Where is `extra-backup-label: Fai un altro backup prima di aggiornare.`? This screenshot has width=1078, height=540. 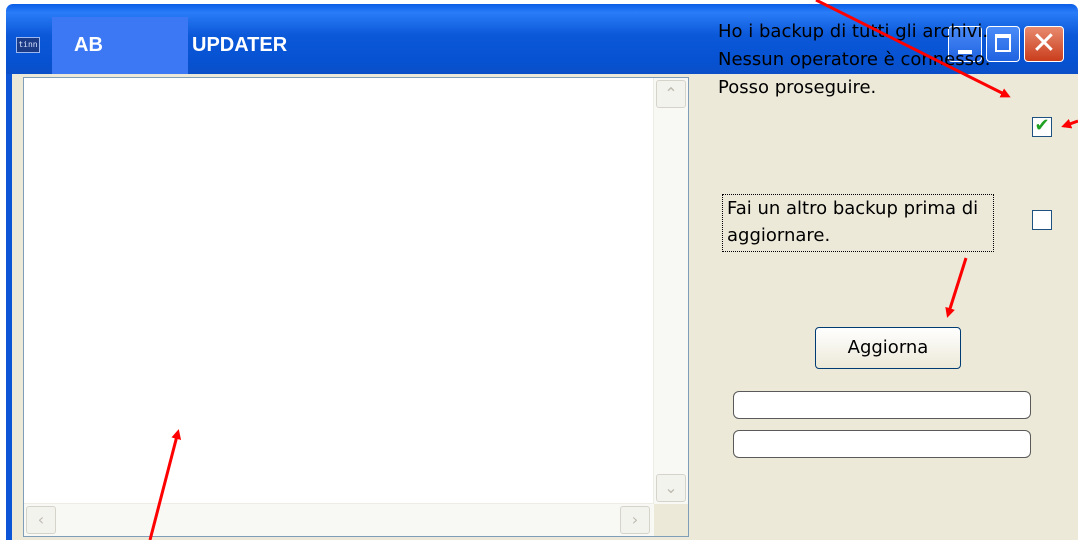 extra-backup-label: Fai un altro backup prima di aggiornare. is located at coordinates (858, 223).